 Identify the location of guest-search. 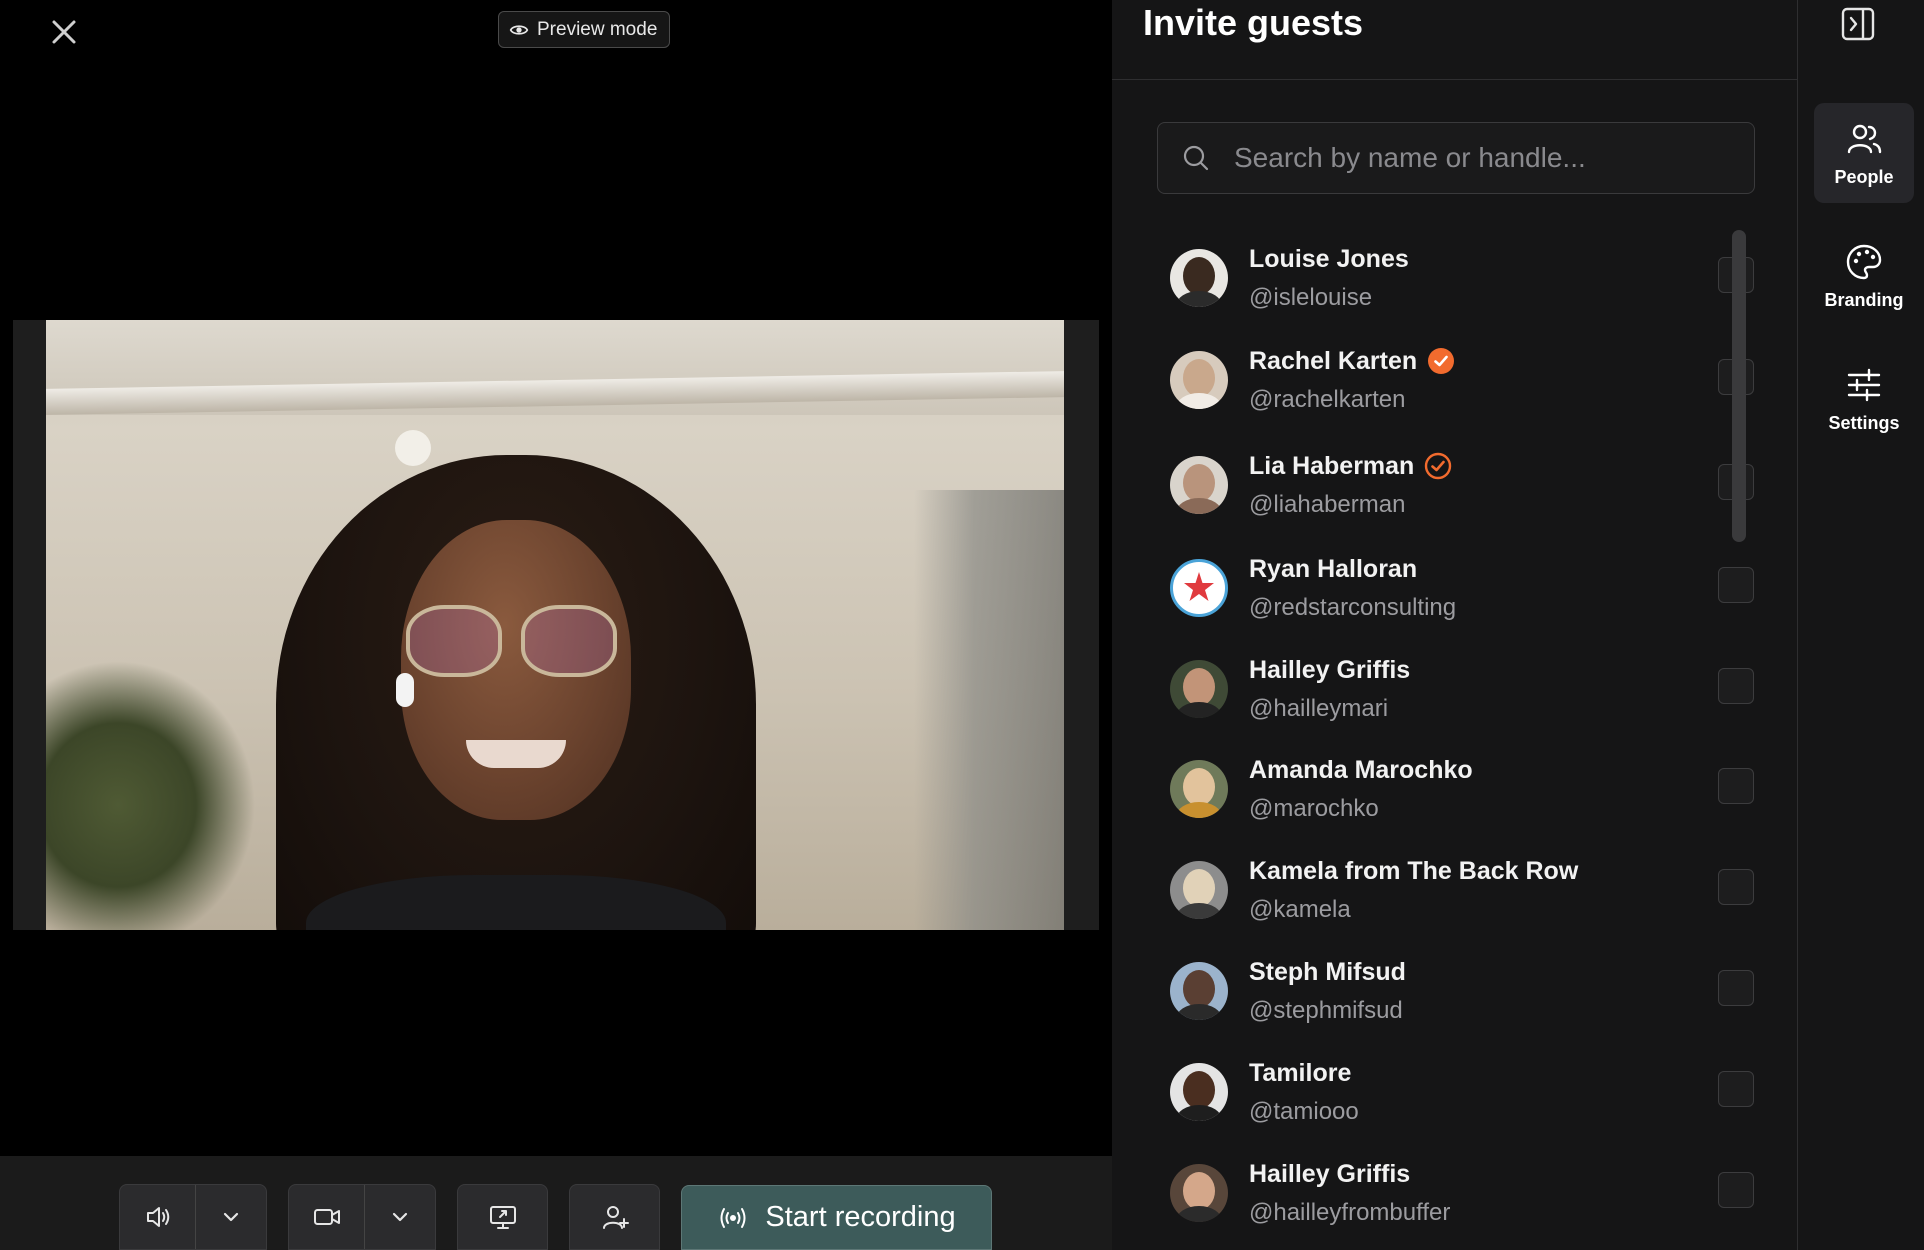
(1456, 158).